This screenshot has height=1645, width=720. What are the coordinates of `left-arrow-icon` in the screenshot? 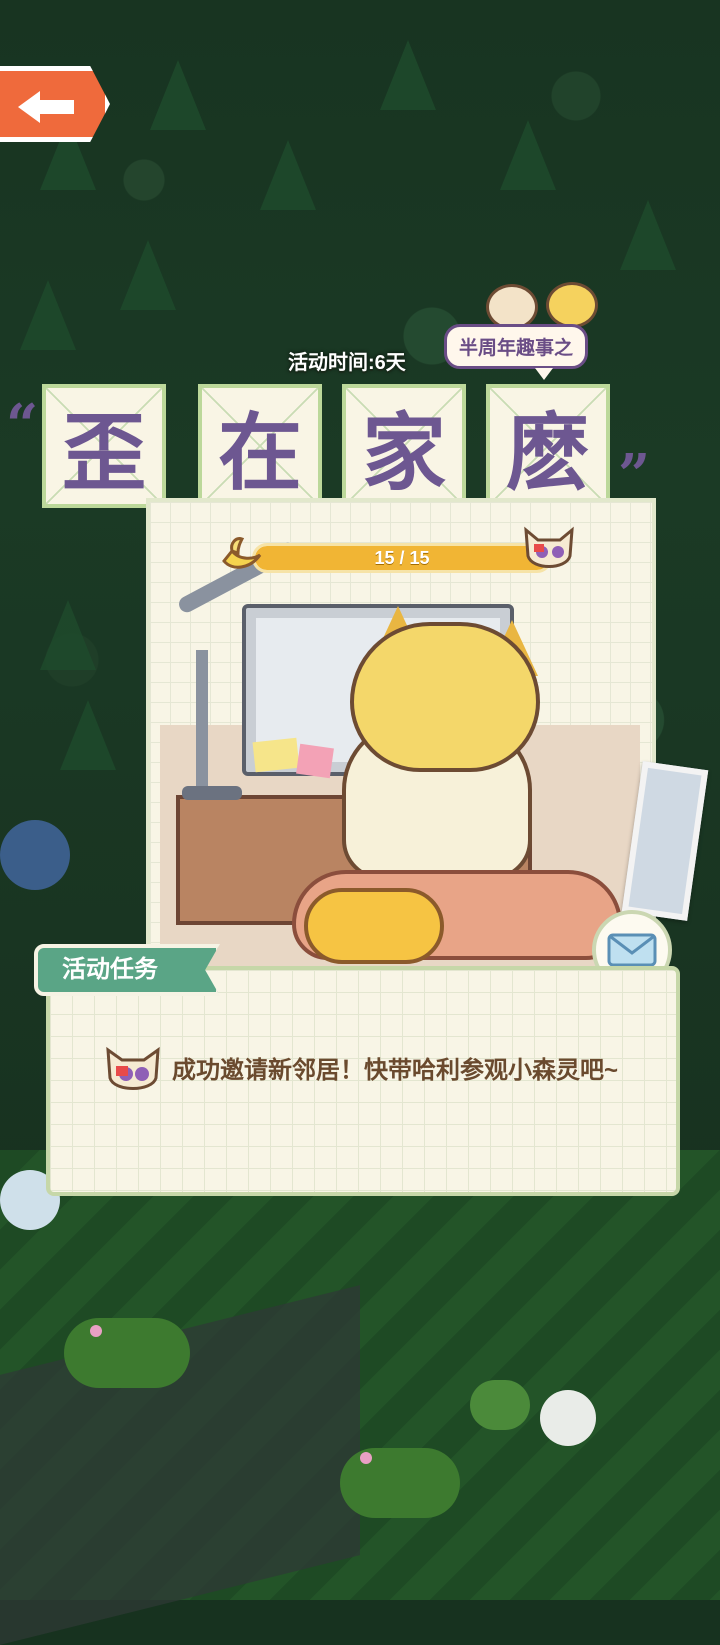 It's located at (46, 107).